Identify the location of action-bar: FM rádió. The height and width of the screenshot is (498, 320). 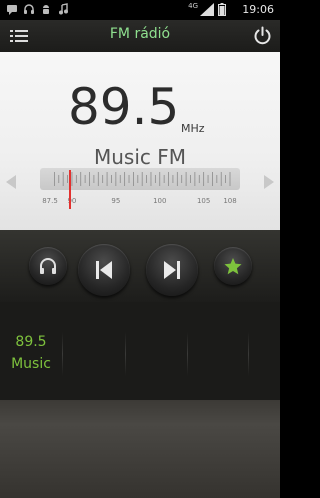
(140, 36).